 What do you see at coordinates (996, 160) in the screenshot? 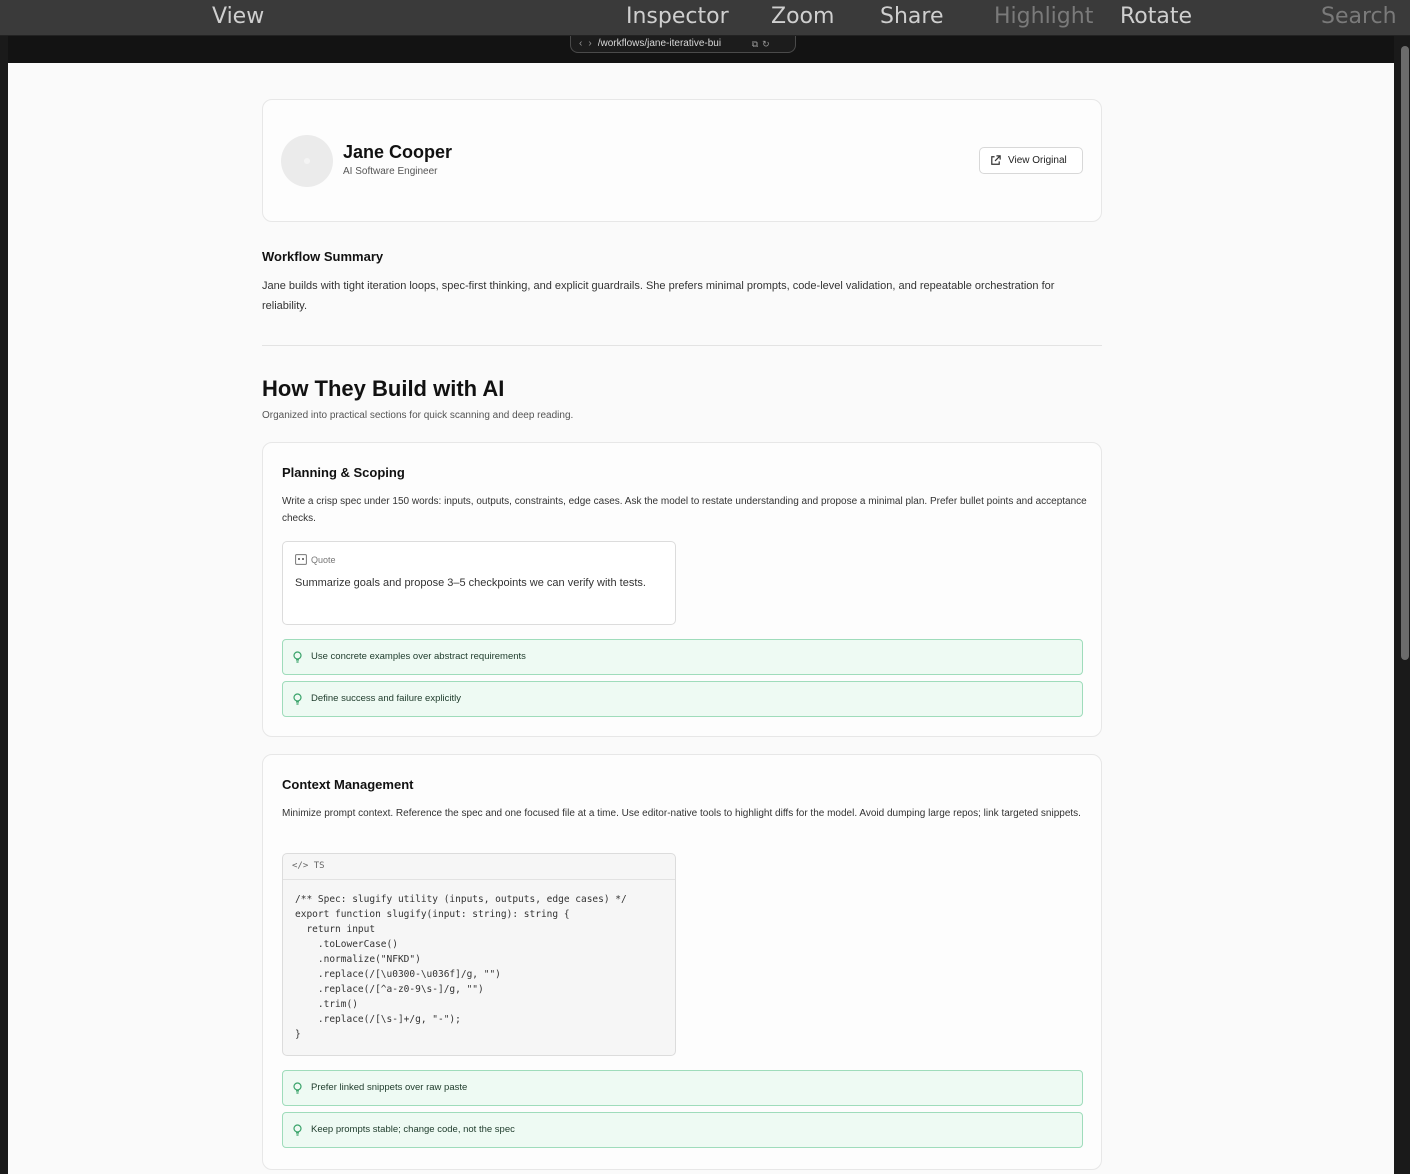
I see `external-link-icon` at bounding box center [996, 160].